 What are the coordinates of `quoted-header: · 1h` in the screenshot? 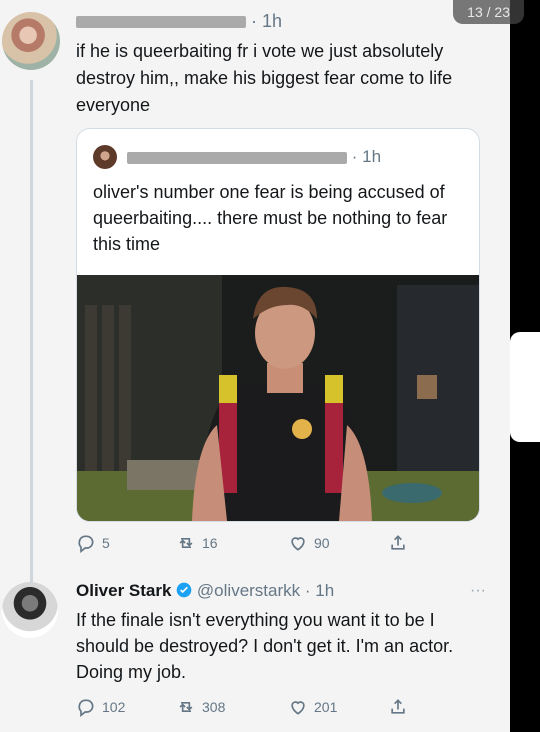 It's located at (254, 157).